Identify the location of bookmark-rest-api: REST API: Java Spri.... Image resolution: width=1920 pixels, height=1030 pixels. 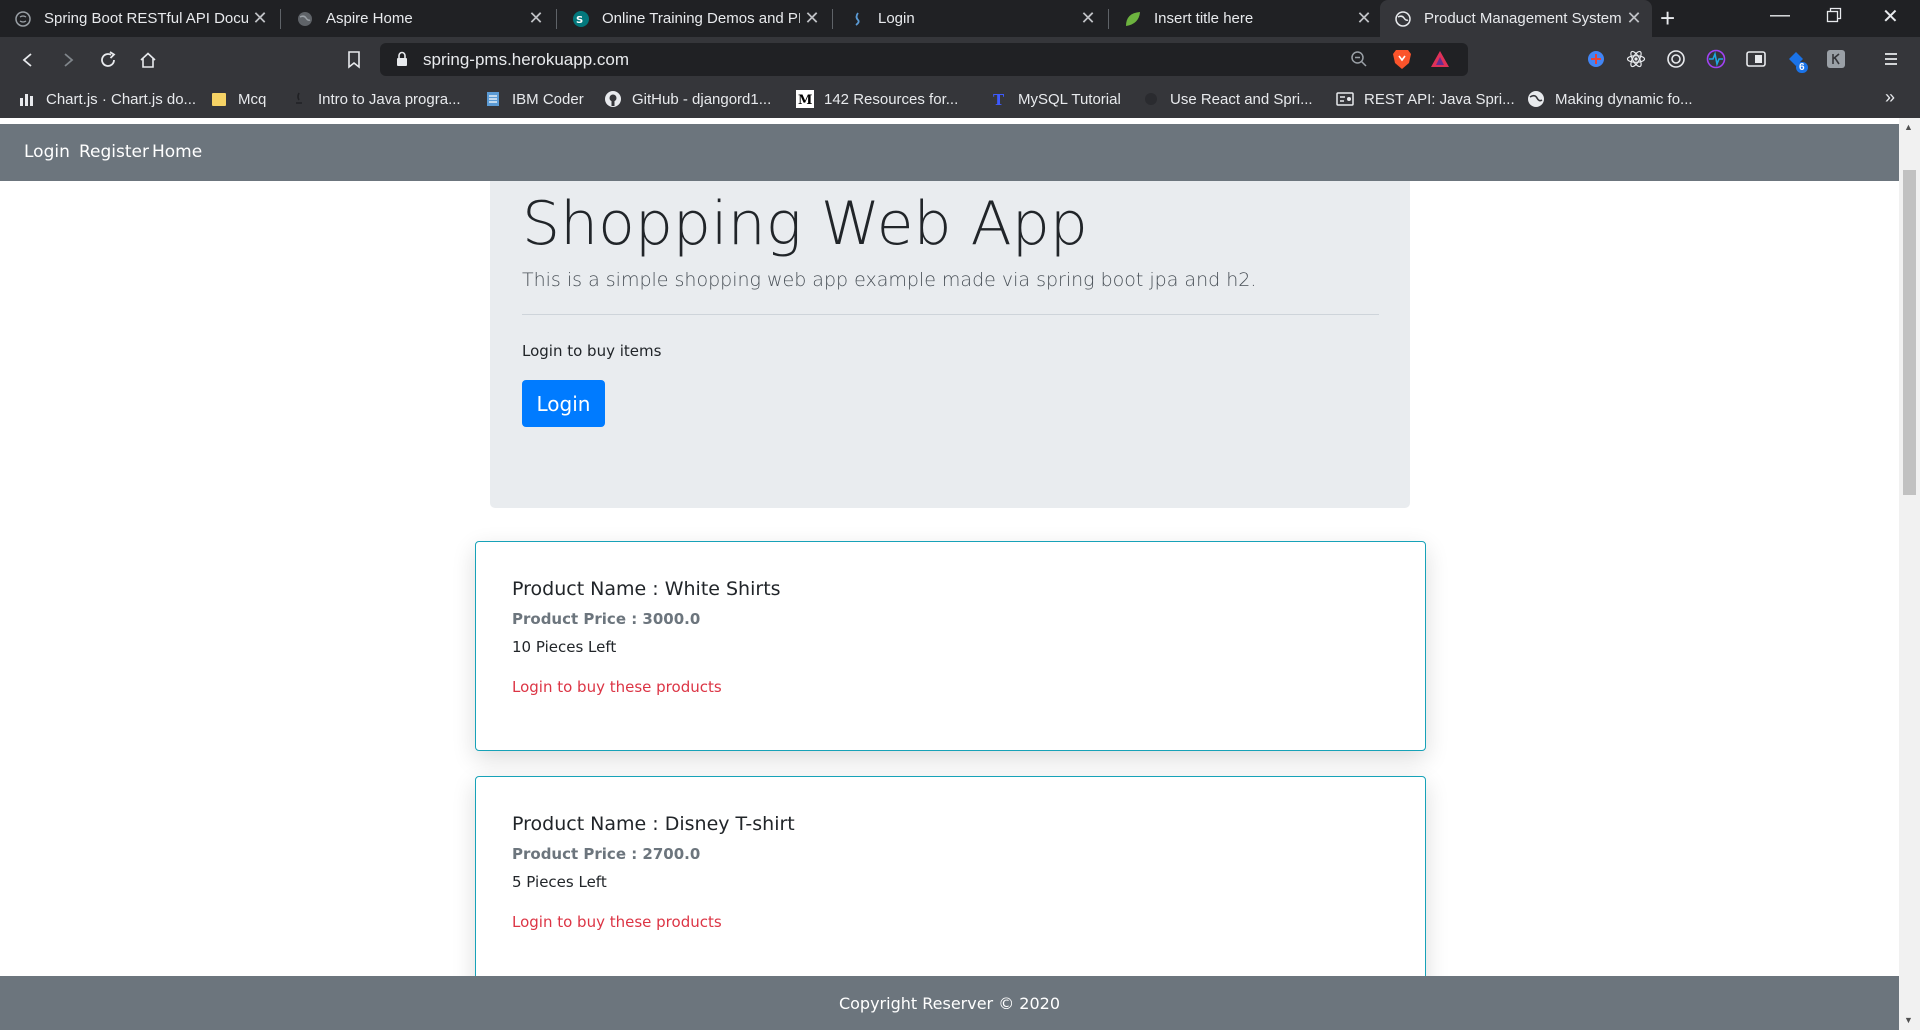
(1425, 99).